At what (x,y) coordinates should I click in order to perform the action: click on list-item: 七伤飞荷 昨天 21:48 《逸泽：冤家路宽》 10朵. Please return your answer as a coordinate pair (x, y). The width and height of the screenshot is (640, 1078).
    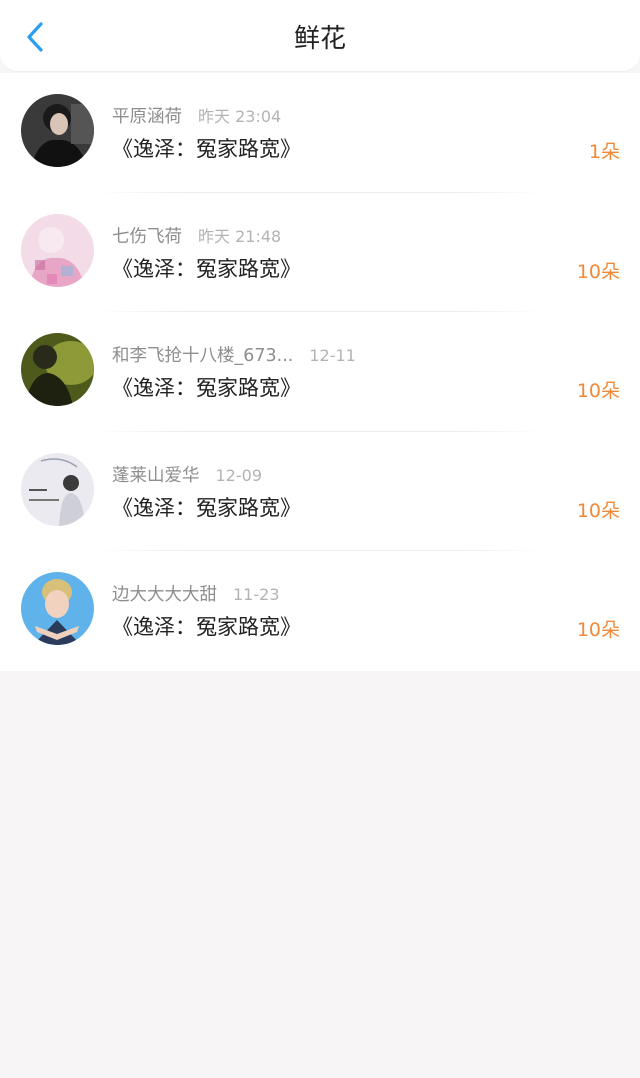
    Looking at the image, I should click on (320, 252).